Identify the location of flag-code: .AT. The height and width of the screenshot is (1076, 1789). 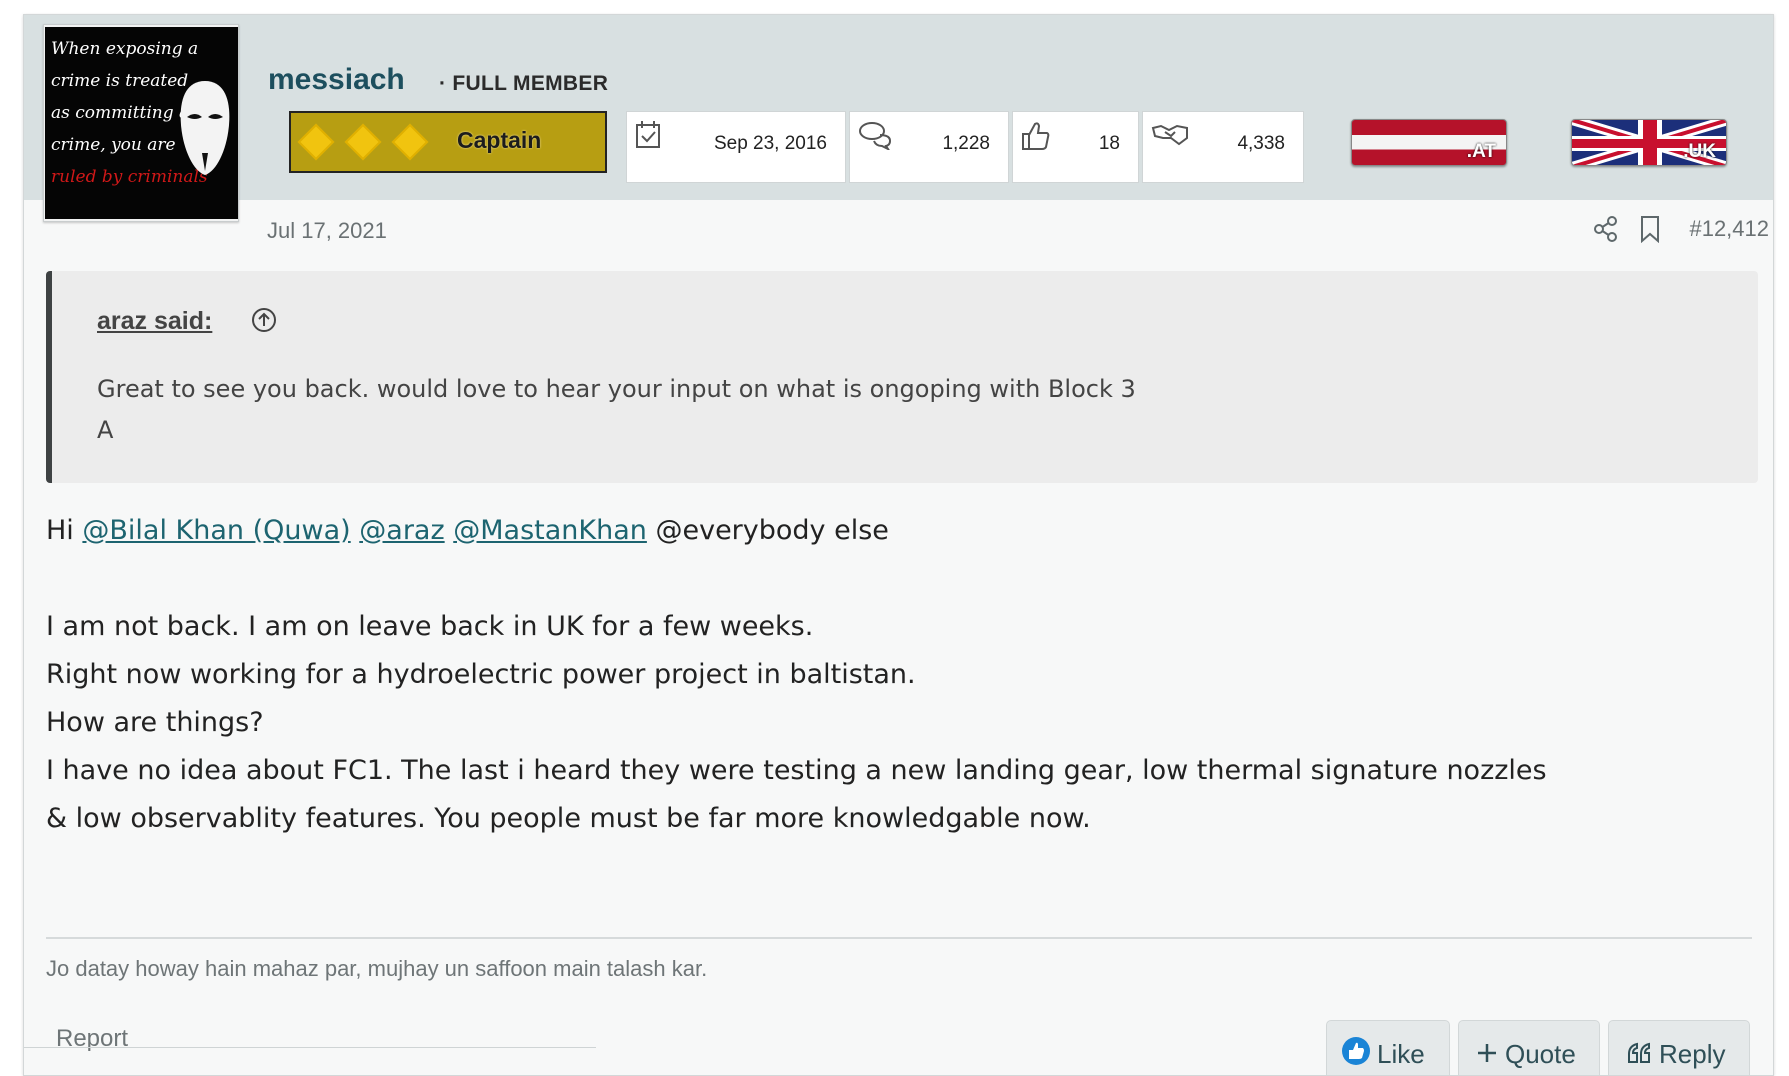
(1481, 151).